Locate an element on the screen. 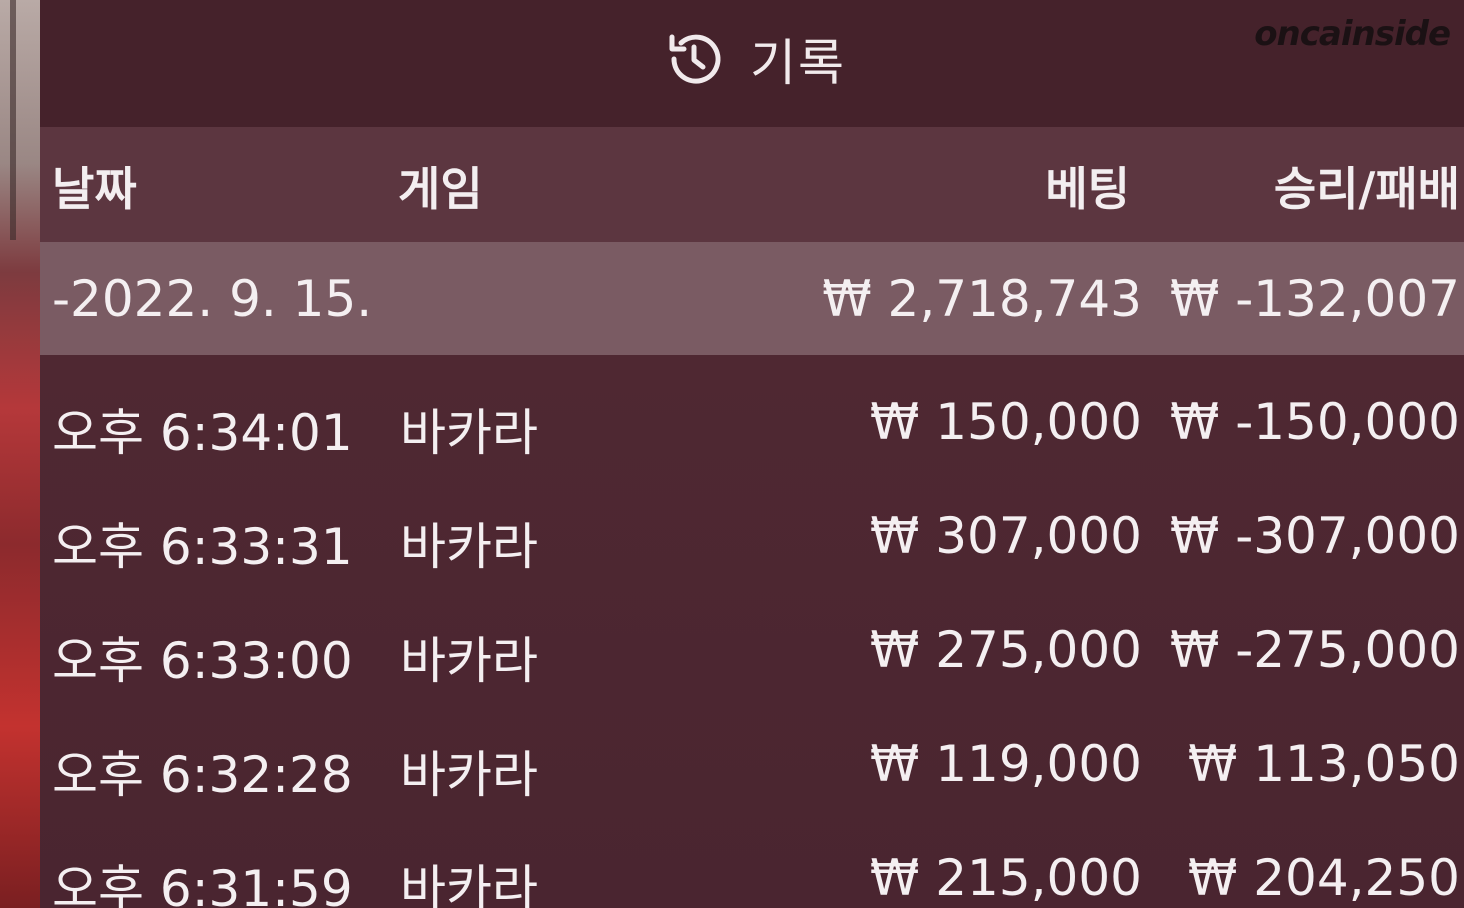 This screenshot has height=908, width=1464. row-result: ₩ -307,000 is located at coordinates (1314, 536).